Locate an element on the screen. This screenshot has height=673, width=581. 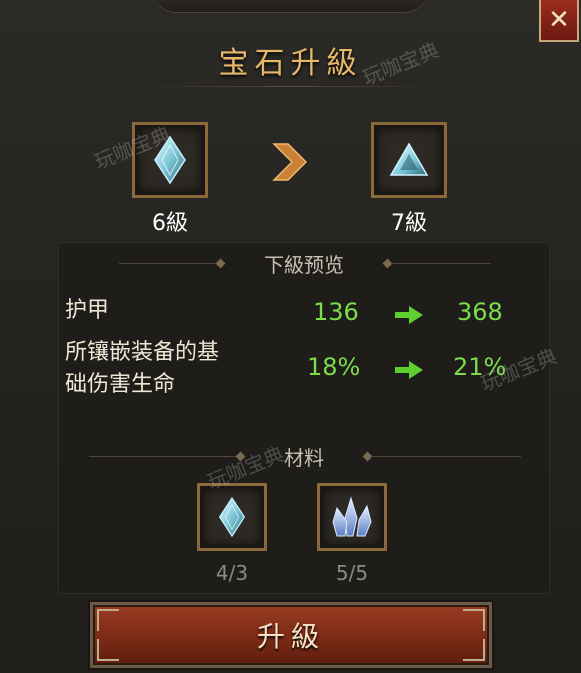
upgrade-button-label: 升級 is located at coordinates (290, 636).